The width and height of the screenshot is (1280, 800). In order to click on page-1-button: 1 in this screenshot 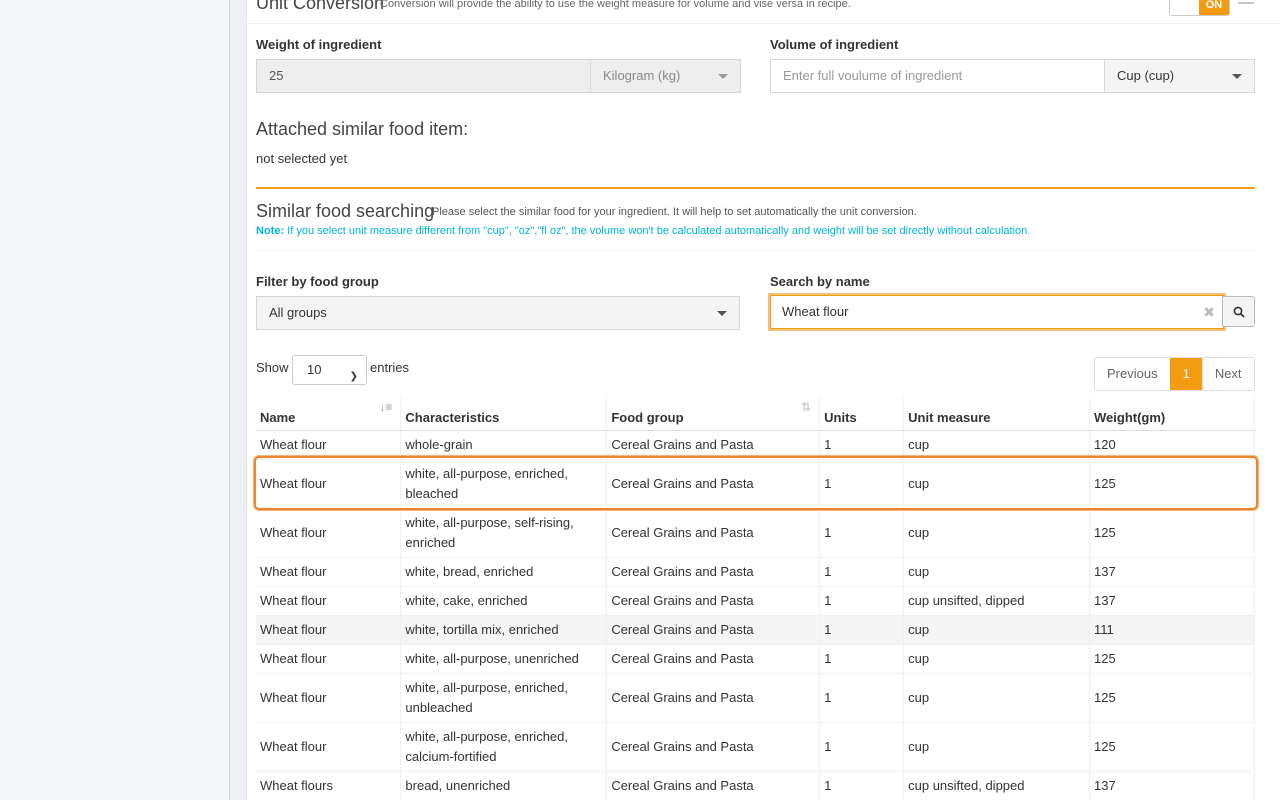, I will do `click(1185, 374)`.